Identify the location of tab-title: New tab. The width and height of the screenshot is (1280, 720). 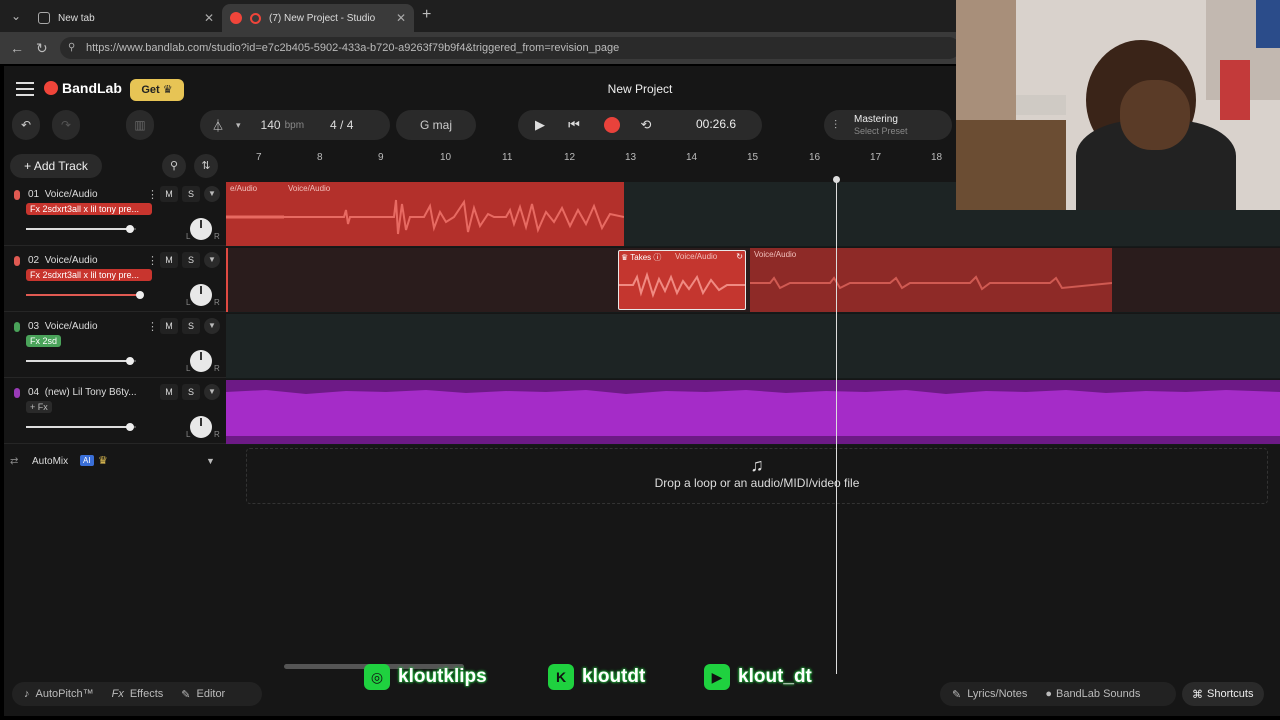
(76, 18).